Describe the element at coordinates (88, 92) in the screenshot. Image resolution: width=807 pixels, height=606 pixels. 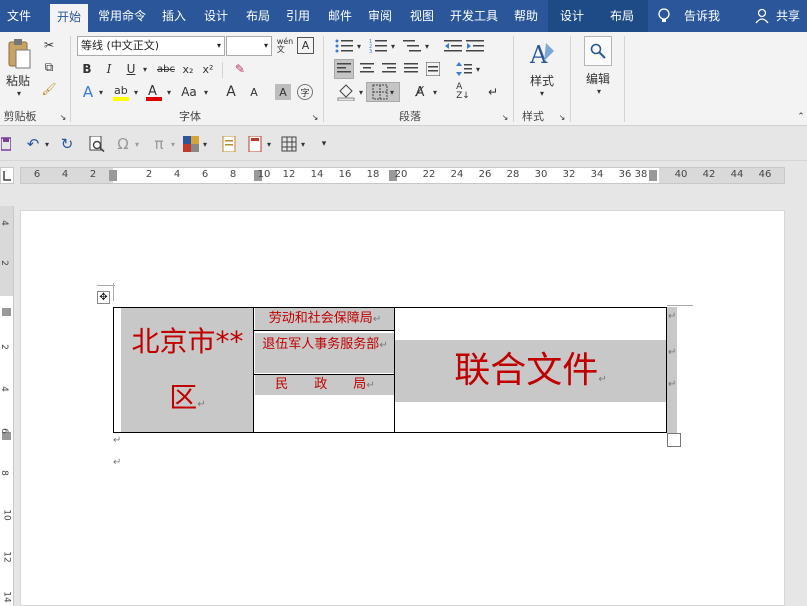
I see `text-effects-icon: A` at that location.